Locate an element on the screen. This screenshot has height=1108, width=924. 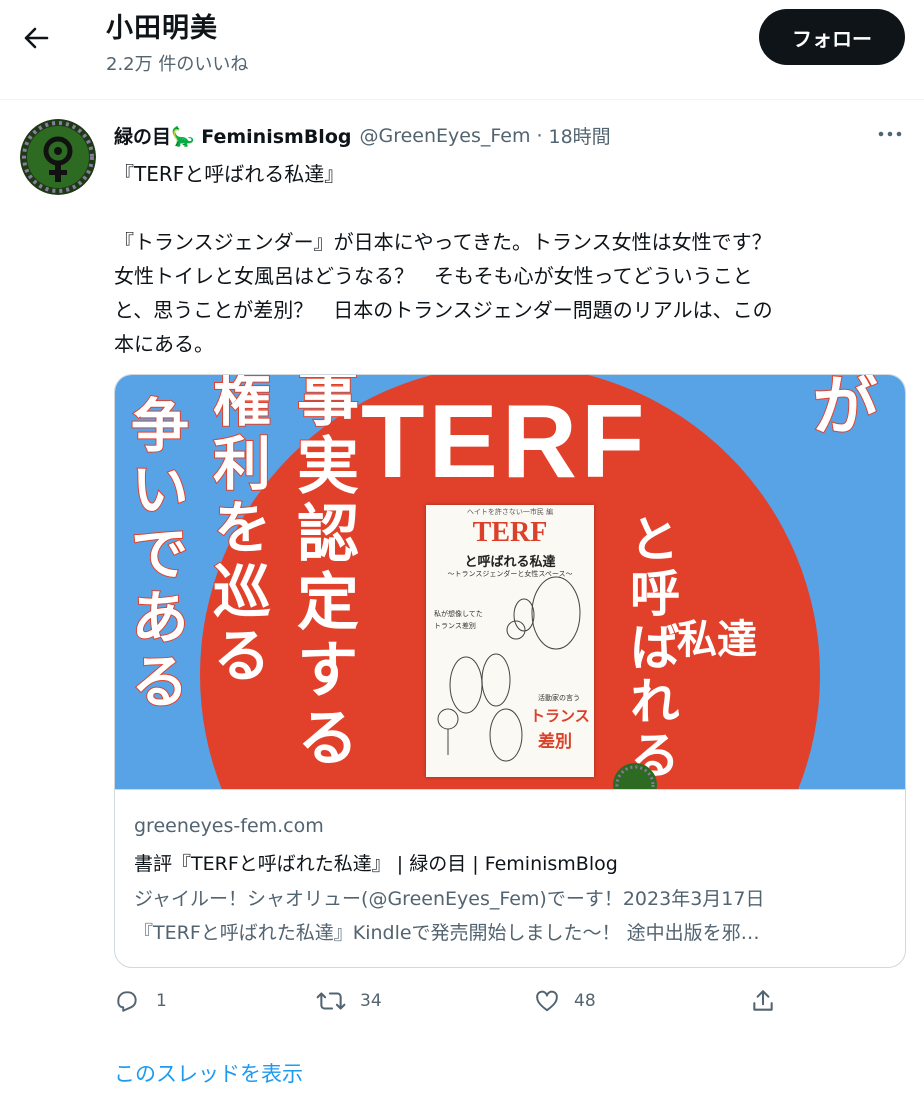
reply-icon is located at coordinates (127, 1001).